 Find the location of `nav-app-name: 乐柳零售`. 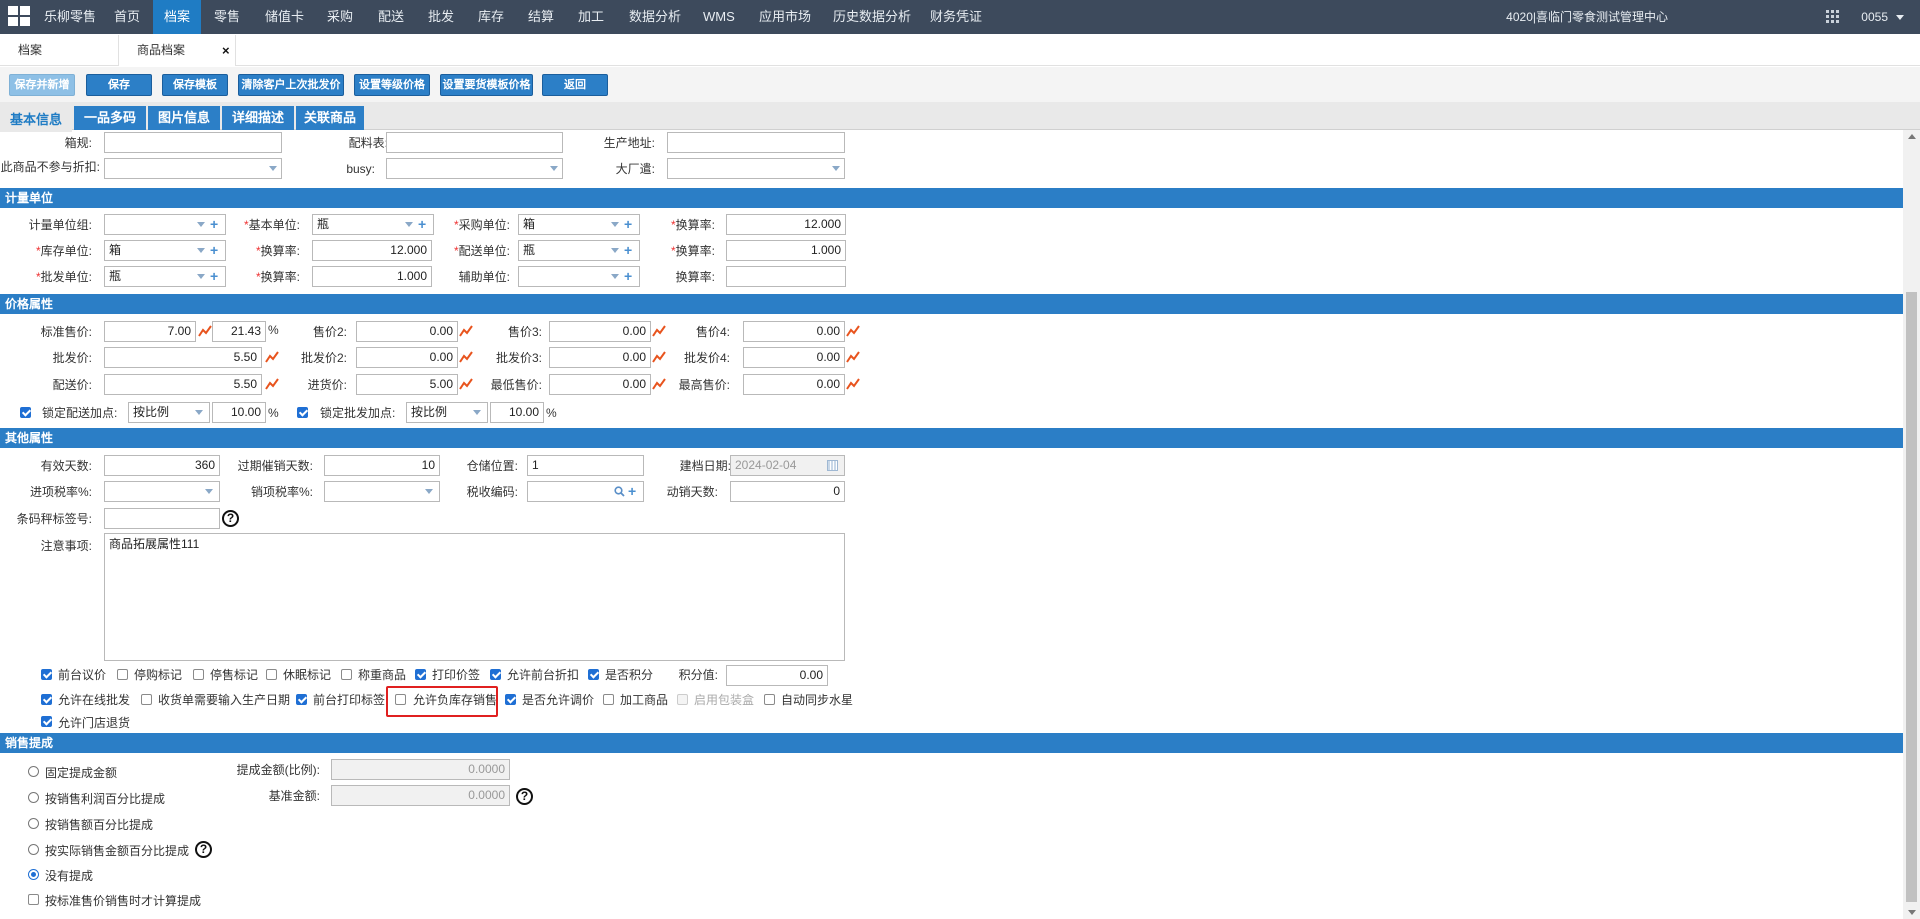

nav-app-name: 乐柳零售 is located at coordinates (70, 17).